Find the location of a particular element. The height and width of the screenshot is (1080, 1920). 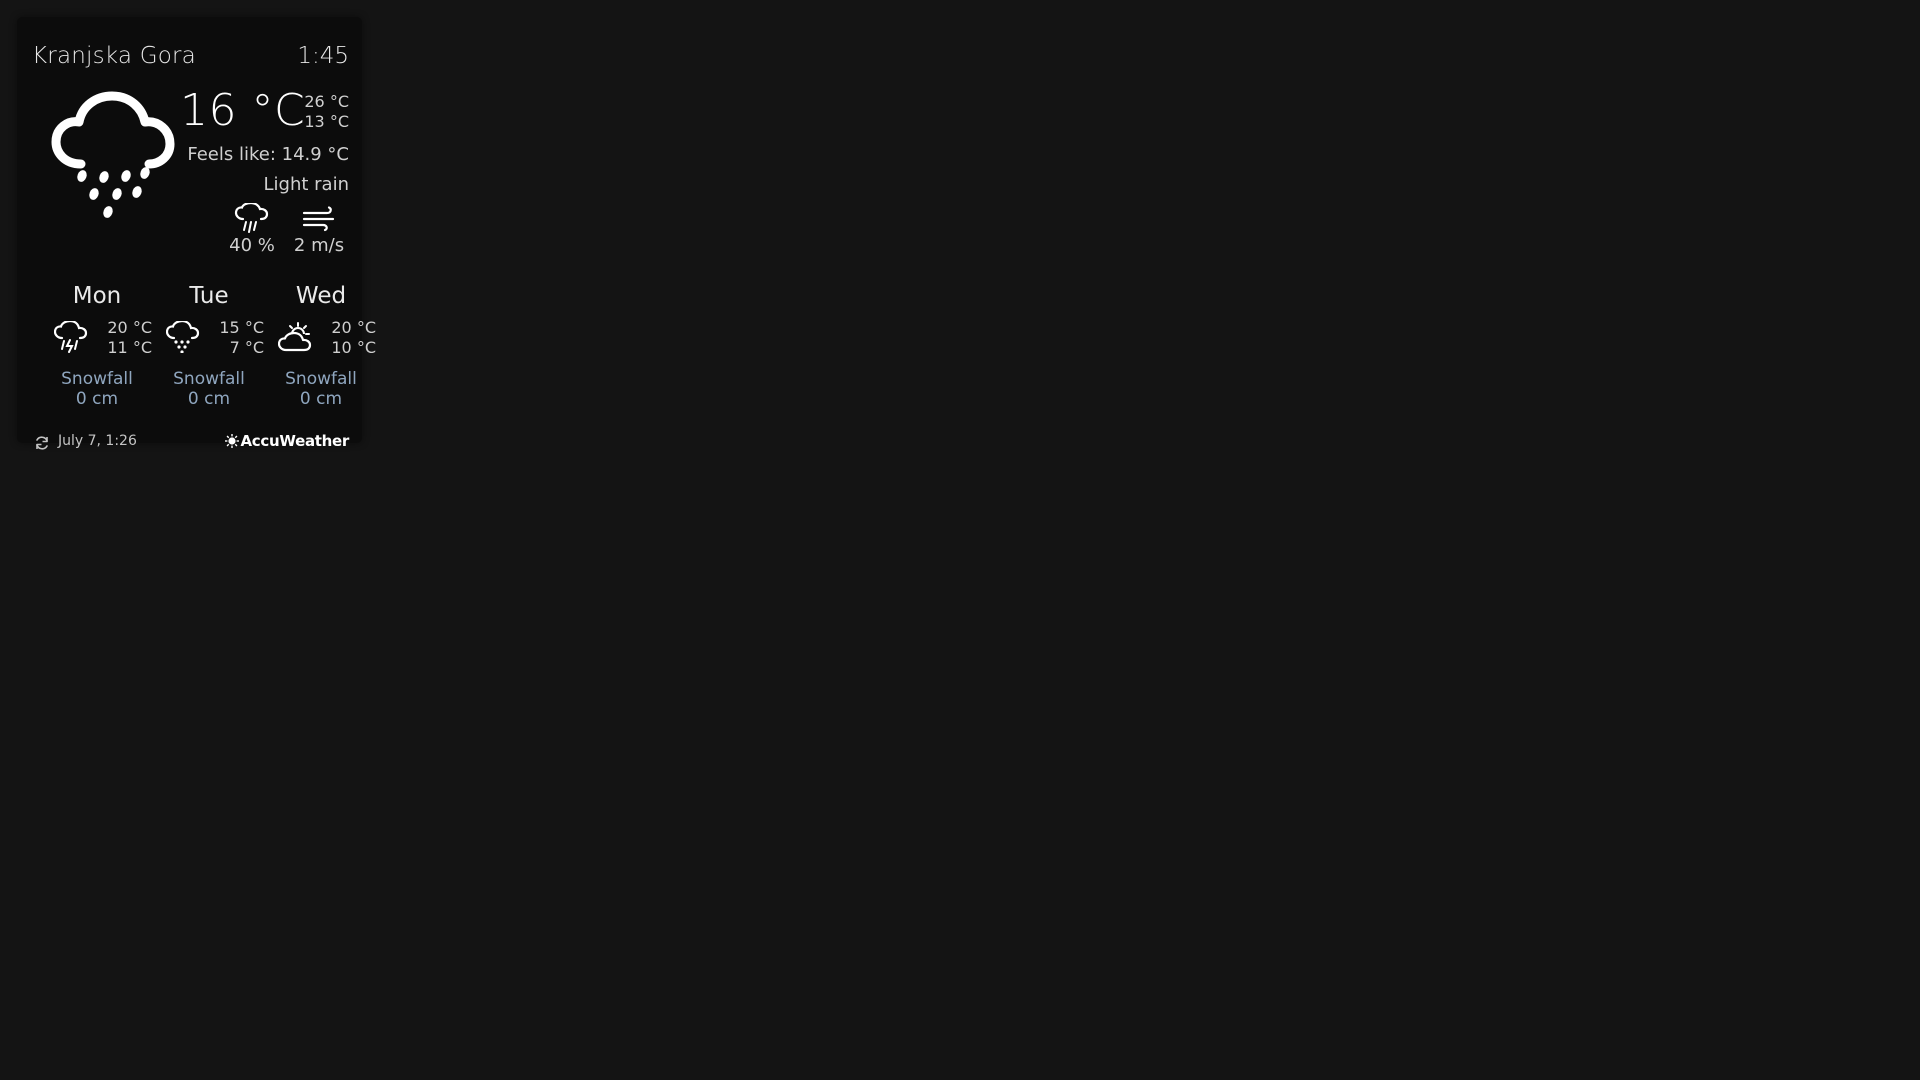

sun-logo-icon is located at coordinates (231, 441).